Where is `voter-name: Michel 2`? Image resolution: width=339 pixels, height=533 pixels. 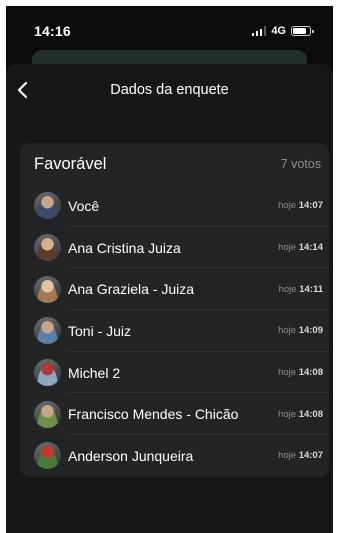 voter-name: Michel 2 is located at coordinates (94, 372).